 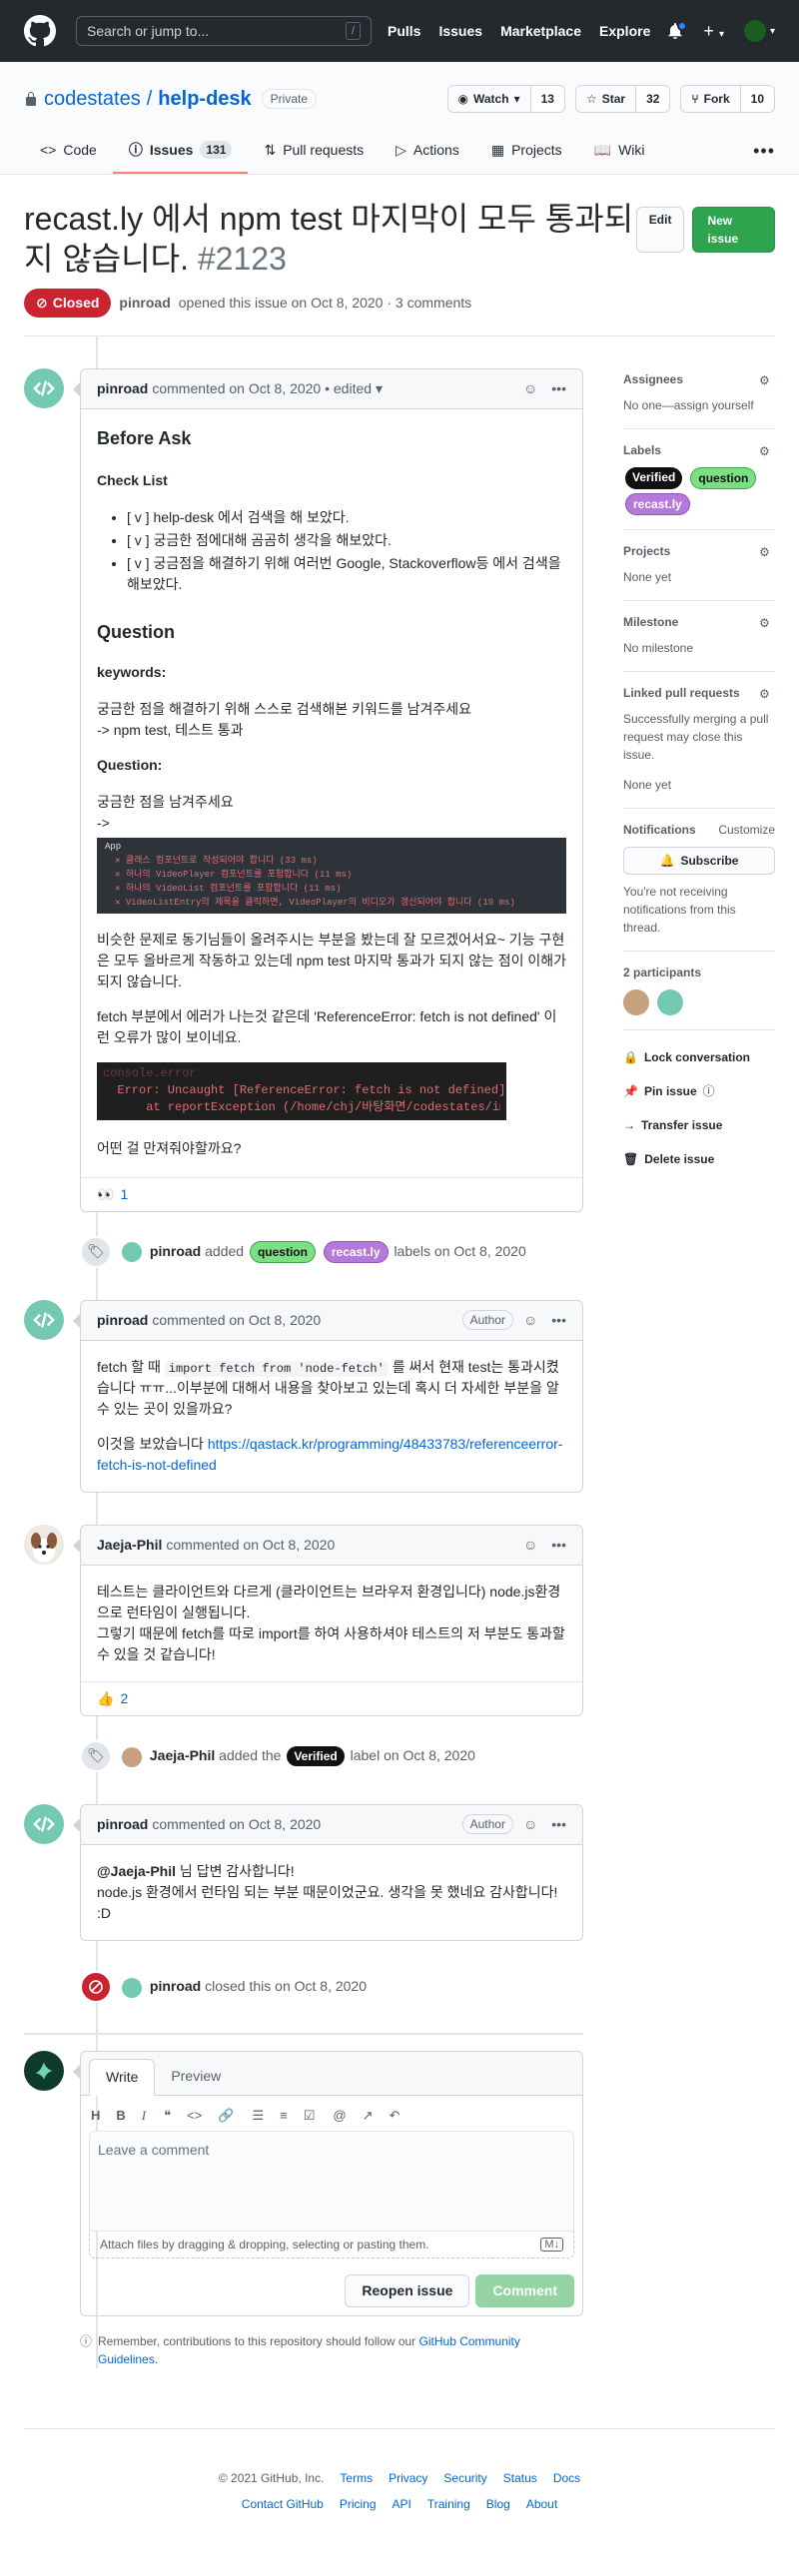 I want to click on footer-link: Status, so click(x=520, y=2478).